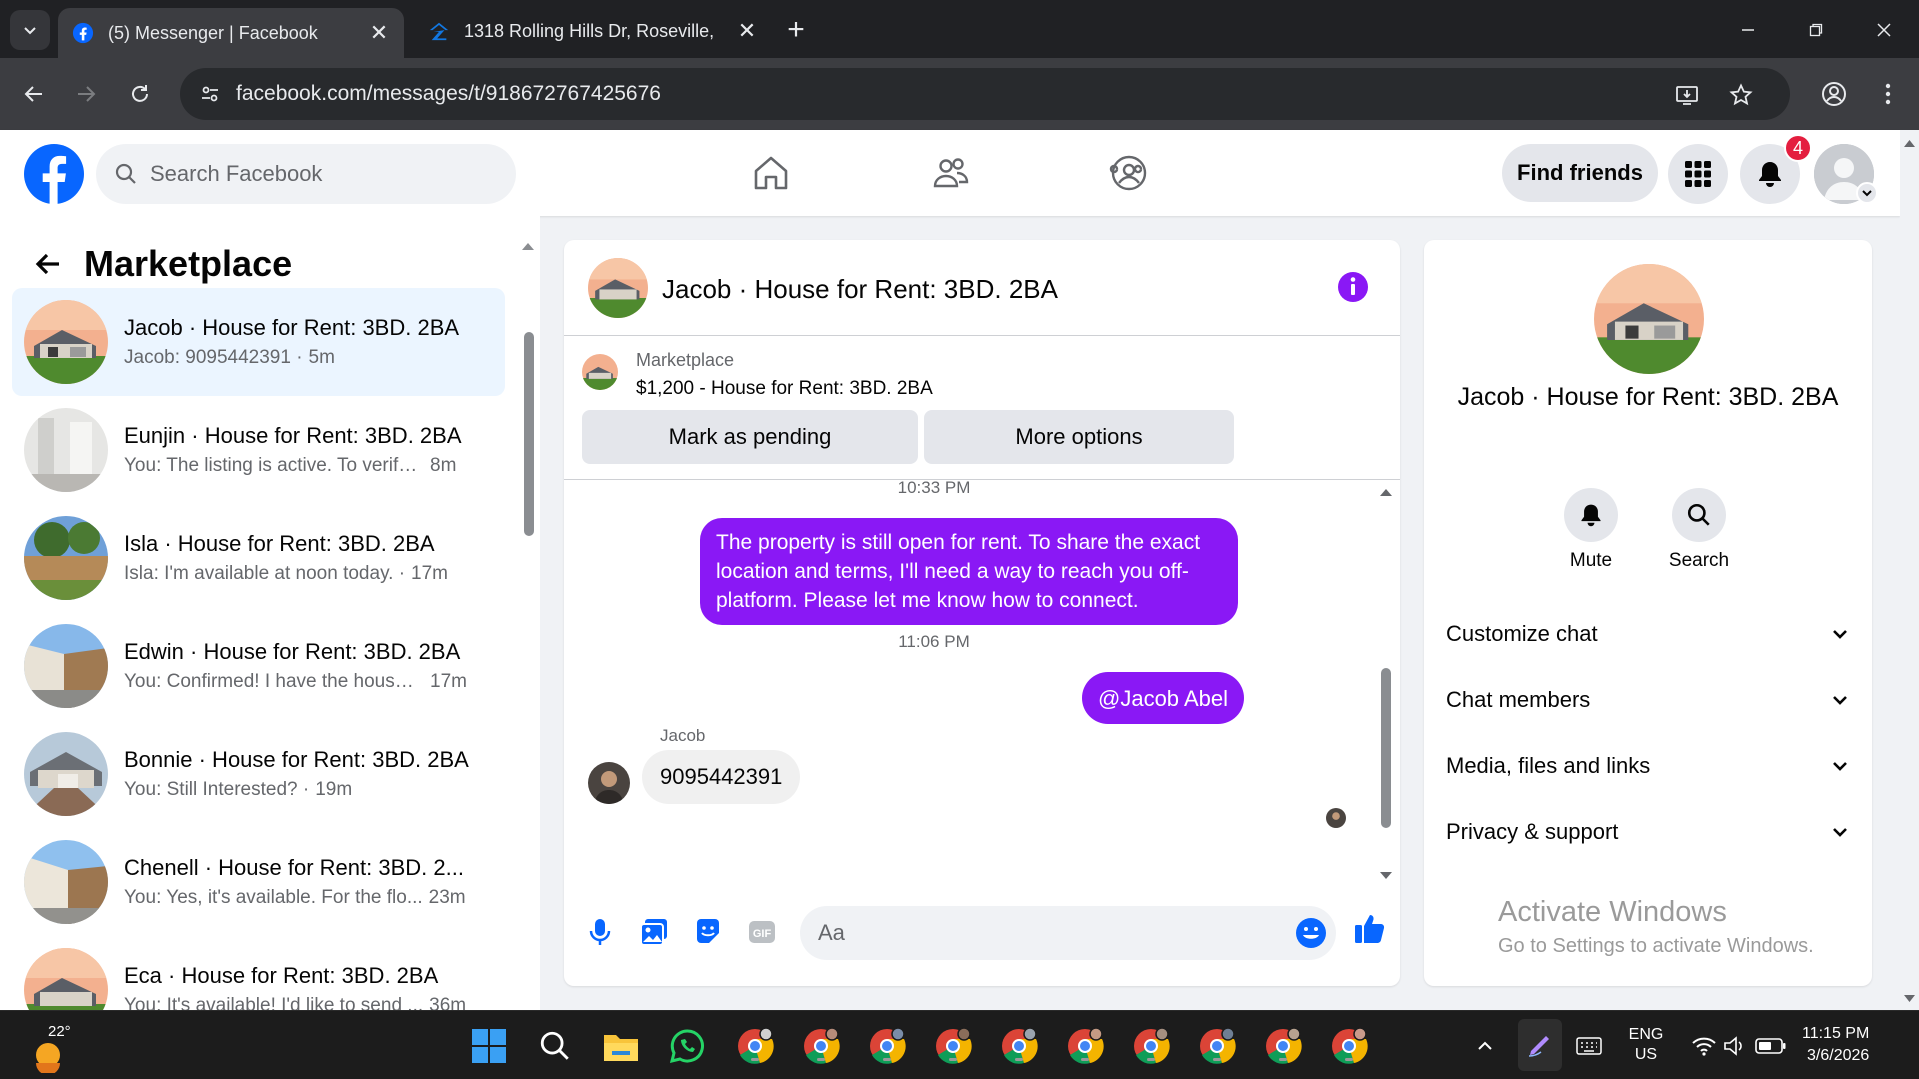 The width and height of the screenshot is (1919, 1079). I want to click on customize-chat-section: Customize chat, so click(1648, 634).